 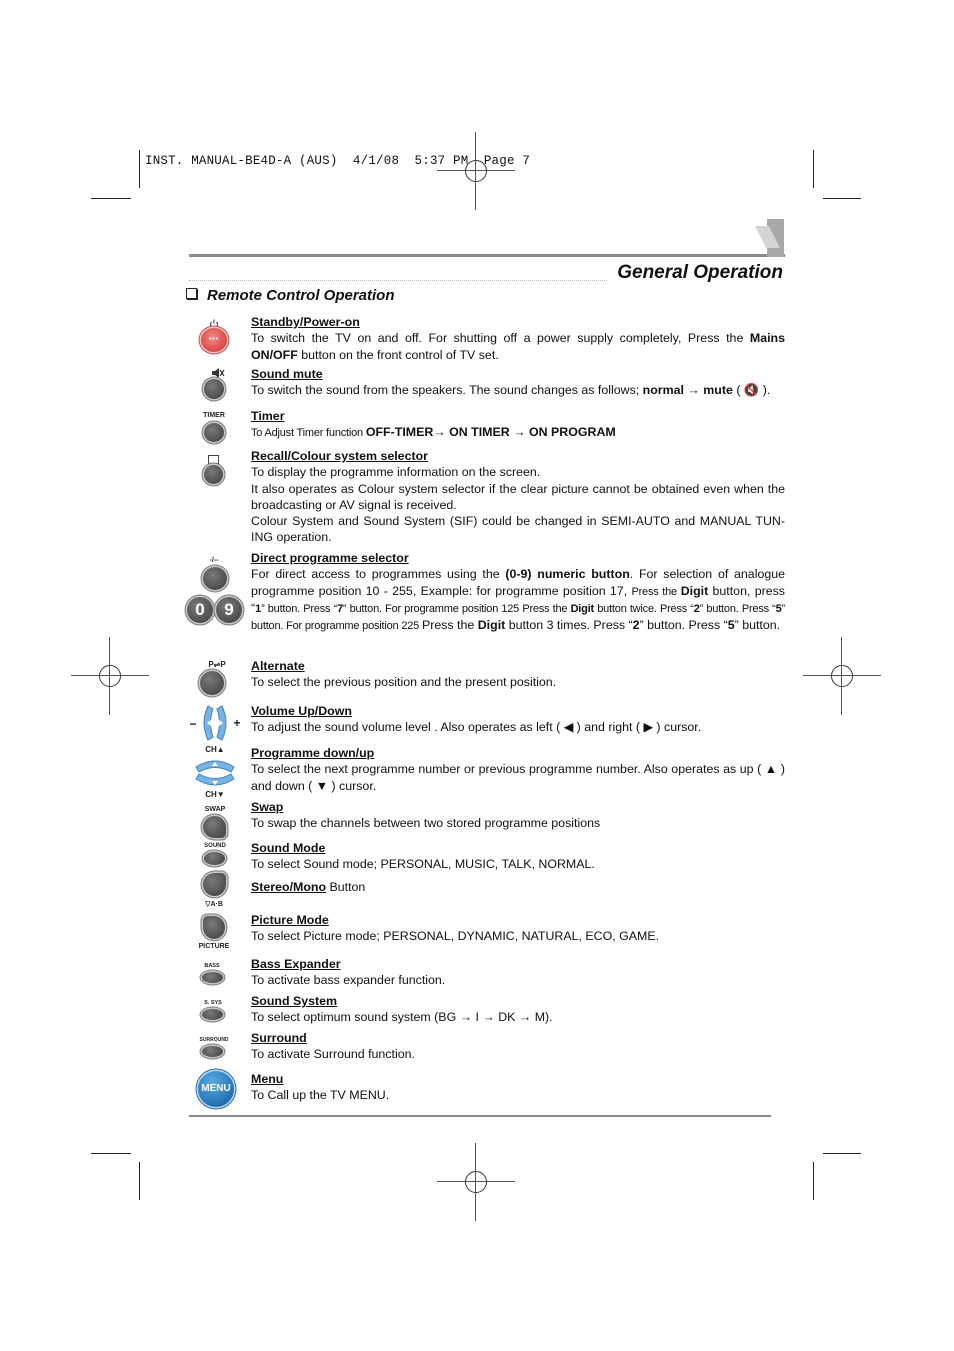 What do you see at coordinates (213, 1003) in the screenshot?
I see `sound-system-label: S. SYS` at bounding box center [213, 1003].